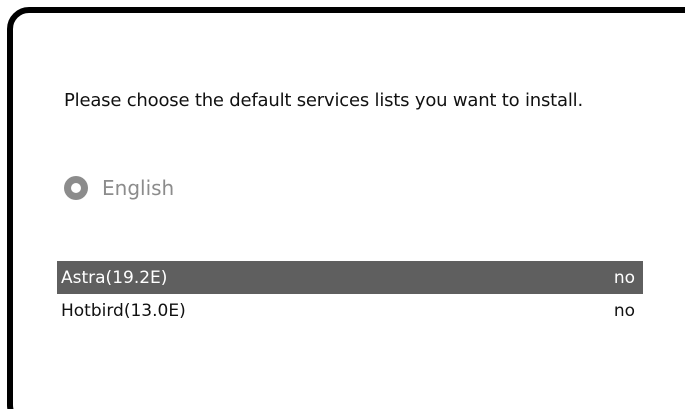 The image size is (685, 409). I want to click on radio-icon, so click(76, 188).